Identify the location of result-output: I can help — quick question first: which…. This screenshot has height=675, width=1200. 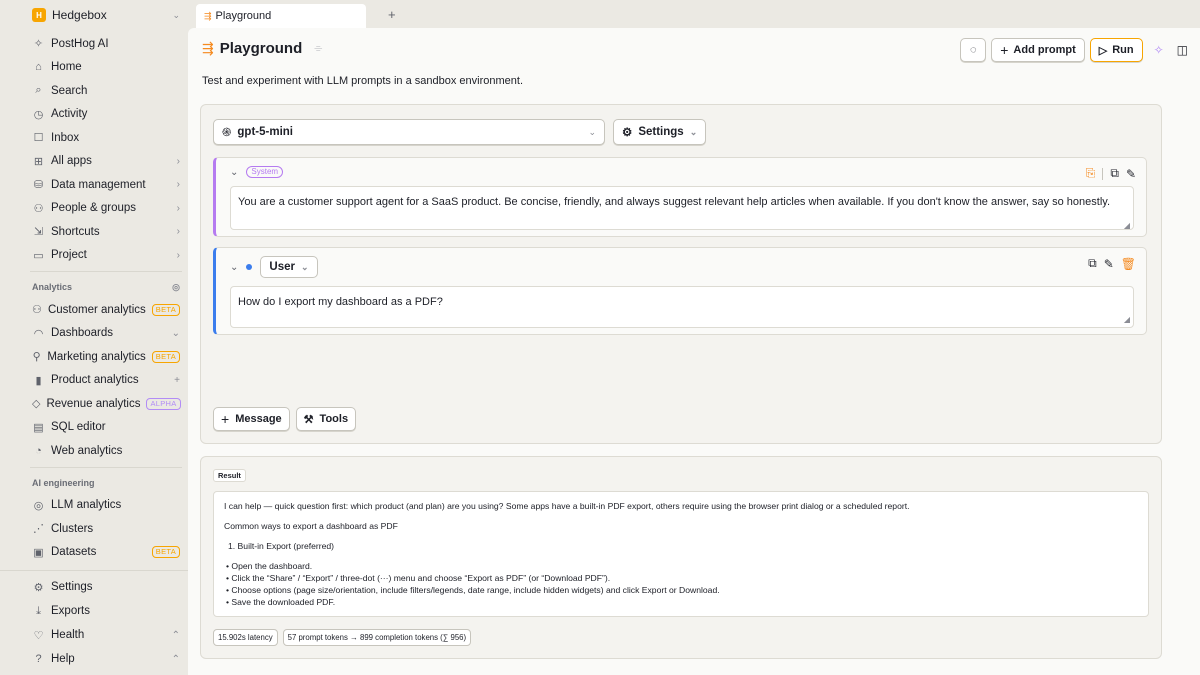
(681, 554).